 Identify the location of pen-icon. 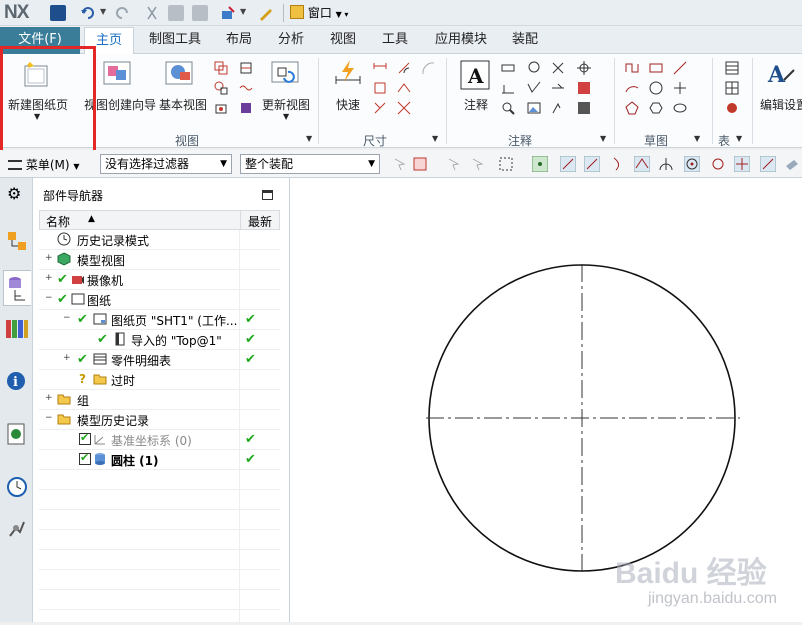
(266, 13).